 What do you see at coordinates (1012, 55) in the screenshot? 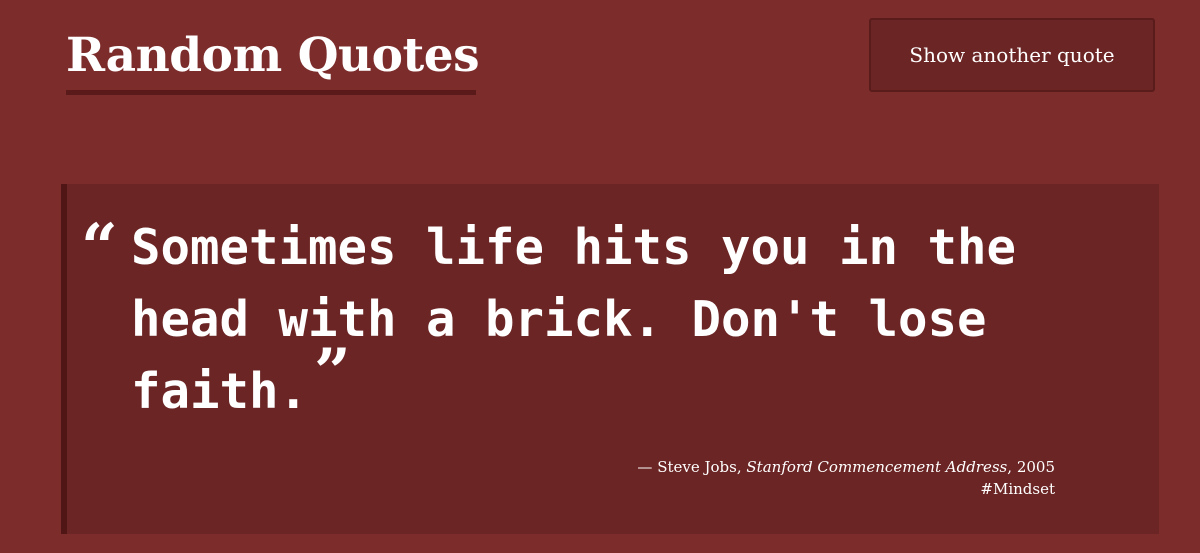
I see `show-another-quote-button: Show another quote` at bounding box center [1012, 55].